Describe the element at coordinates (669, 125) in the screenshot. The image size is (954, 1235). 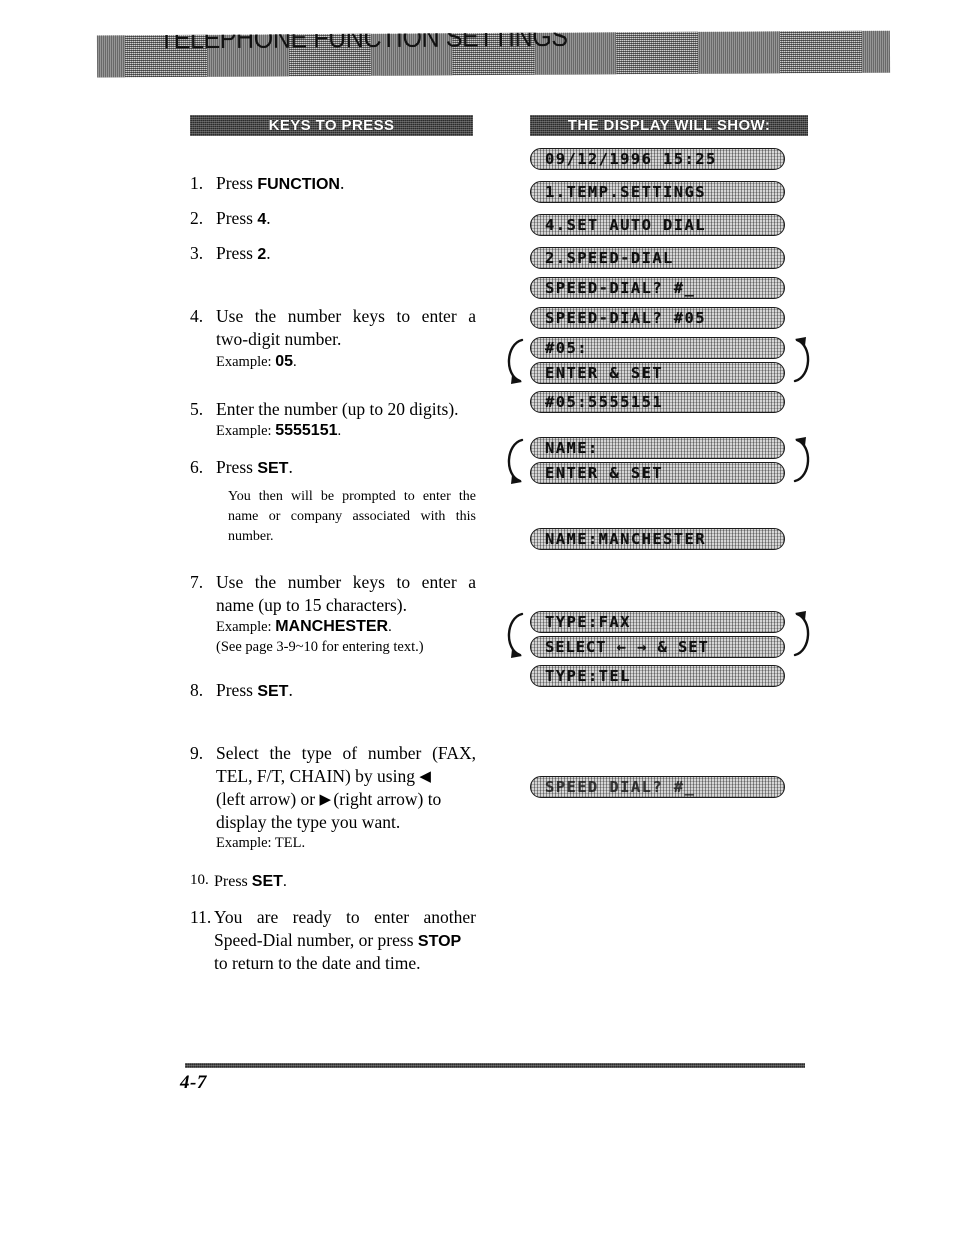
I see `display-will-show-header: THE DISPLAY WILL SHOW:` at that location.